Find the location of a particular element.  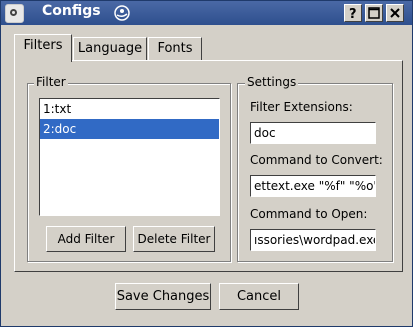

close-button is located at coordinates (395, 13).